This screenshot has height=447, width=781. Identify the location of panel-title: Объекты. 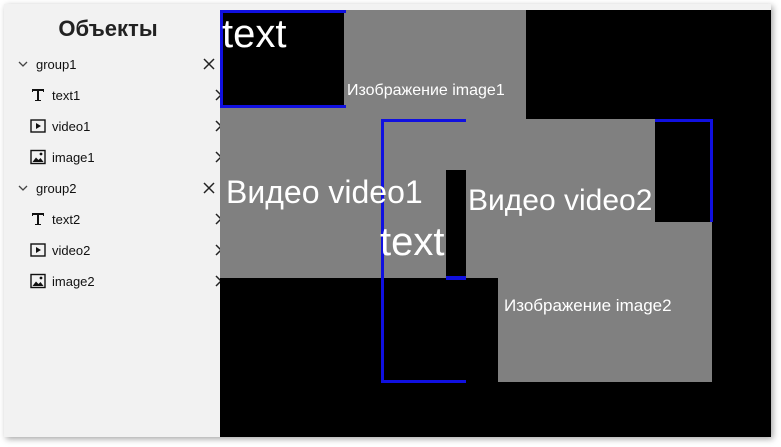
(108, 28).